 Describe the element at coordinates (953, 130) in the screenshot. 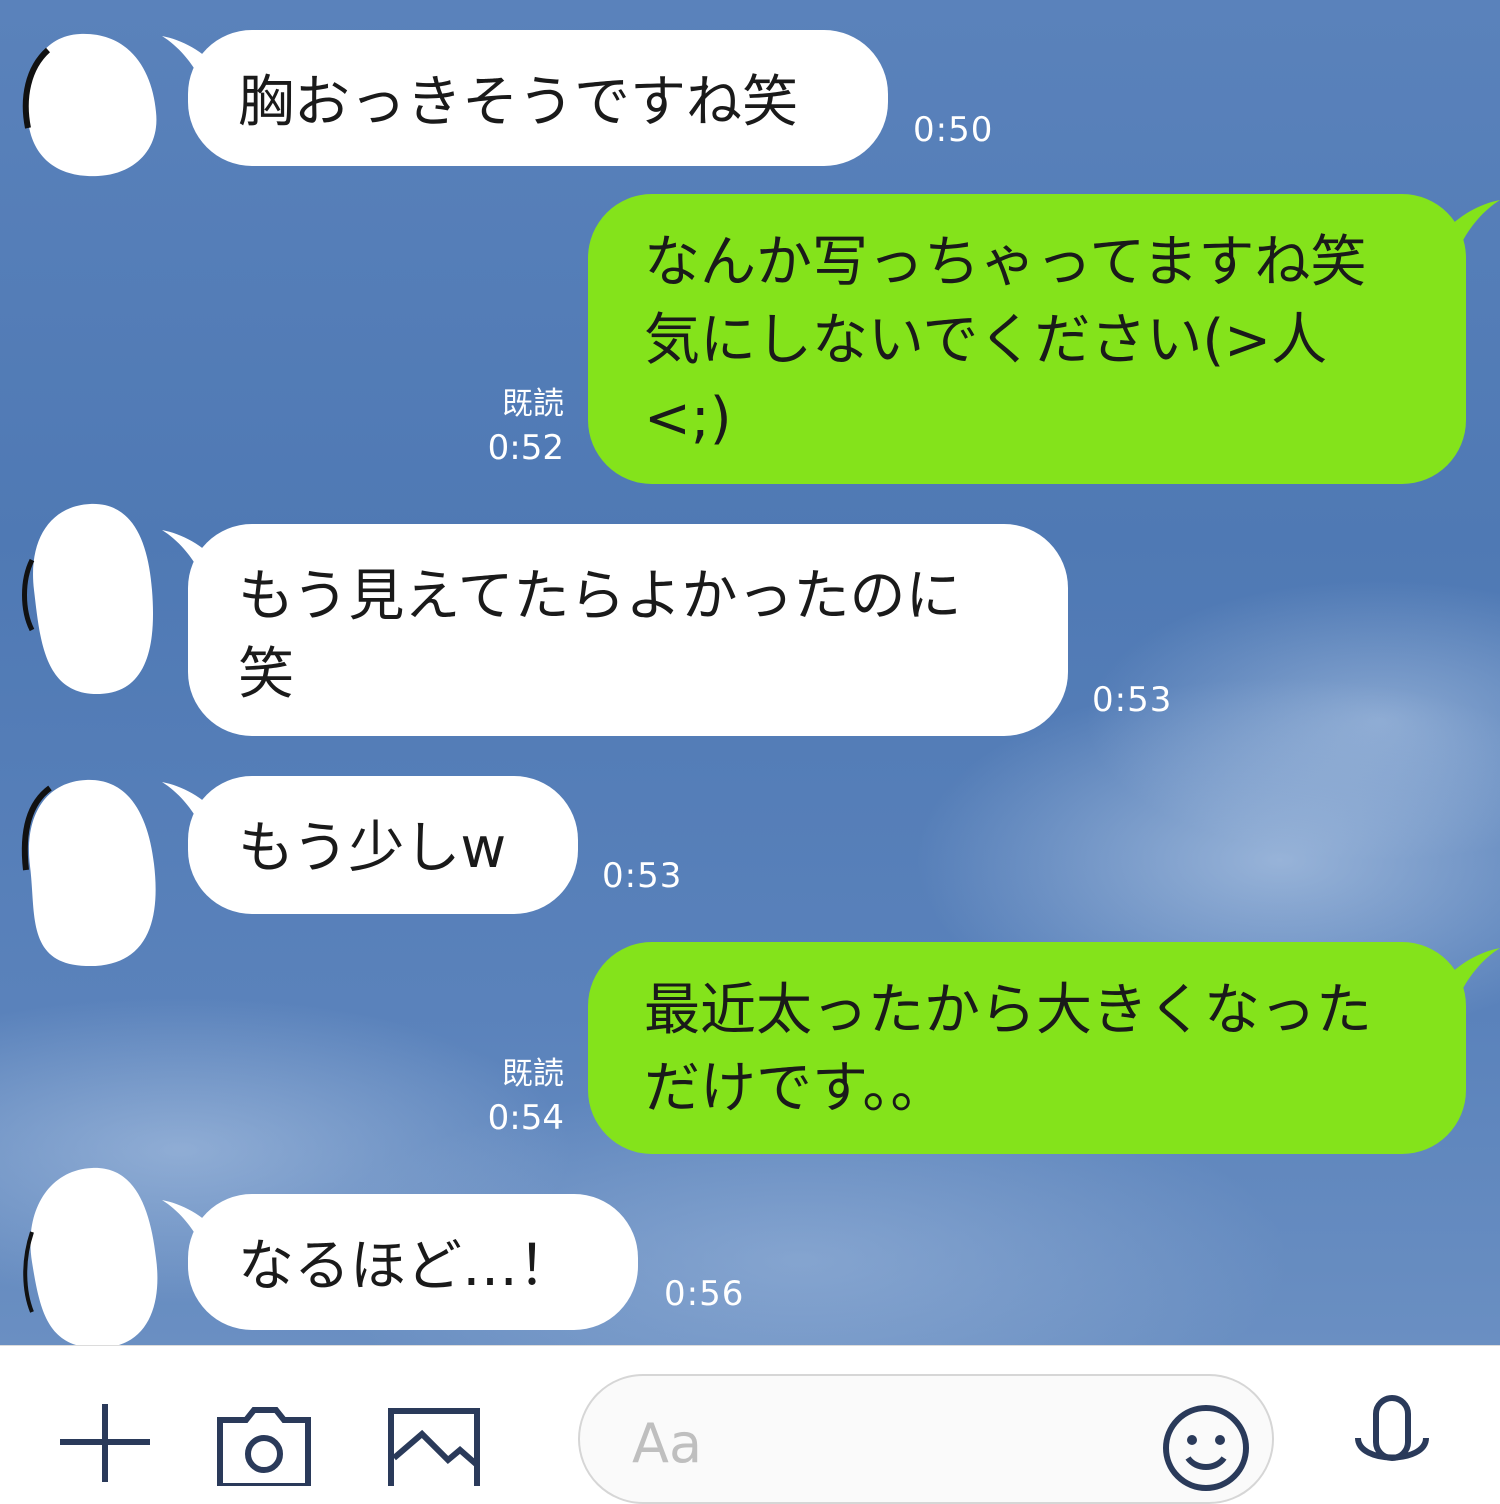

I see `message-time: 0:50` at that location.